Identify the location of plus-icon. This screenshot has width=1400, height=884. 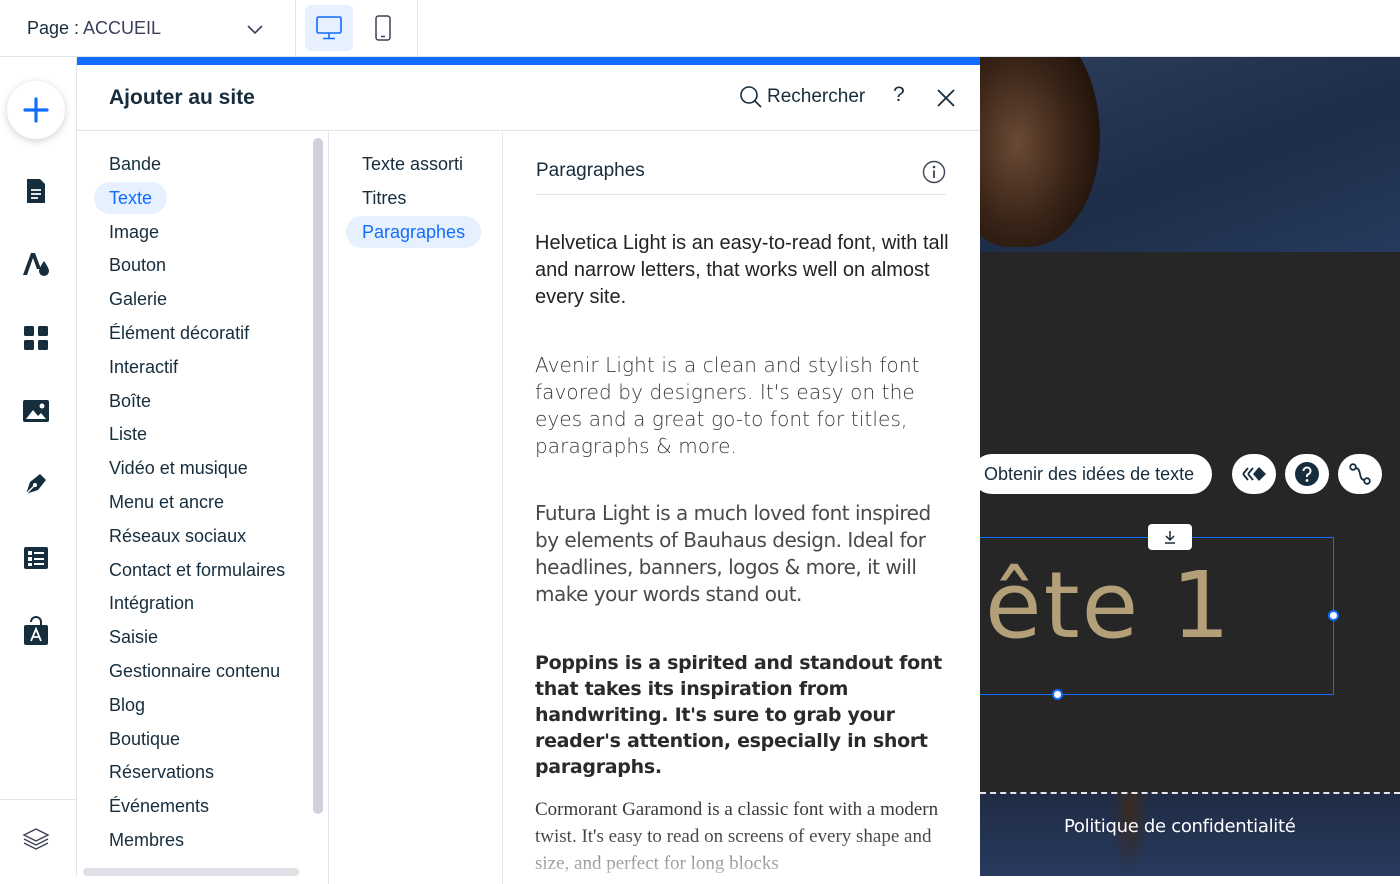
(36, 110).